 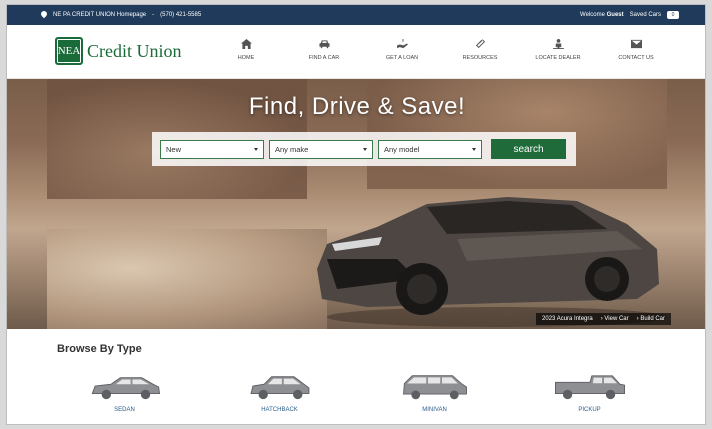 I want to click on hatchback-icon, so click(x=279, y=388).